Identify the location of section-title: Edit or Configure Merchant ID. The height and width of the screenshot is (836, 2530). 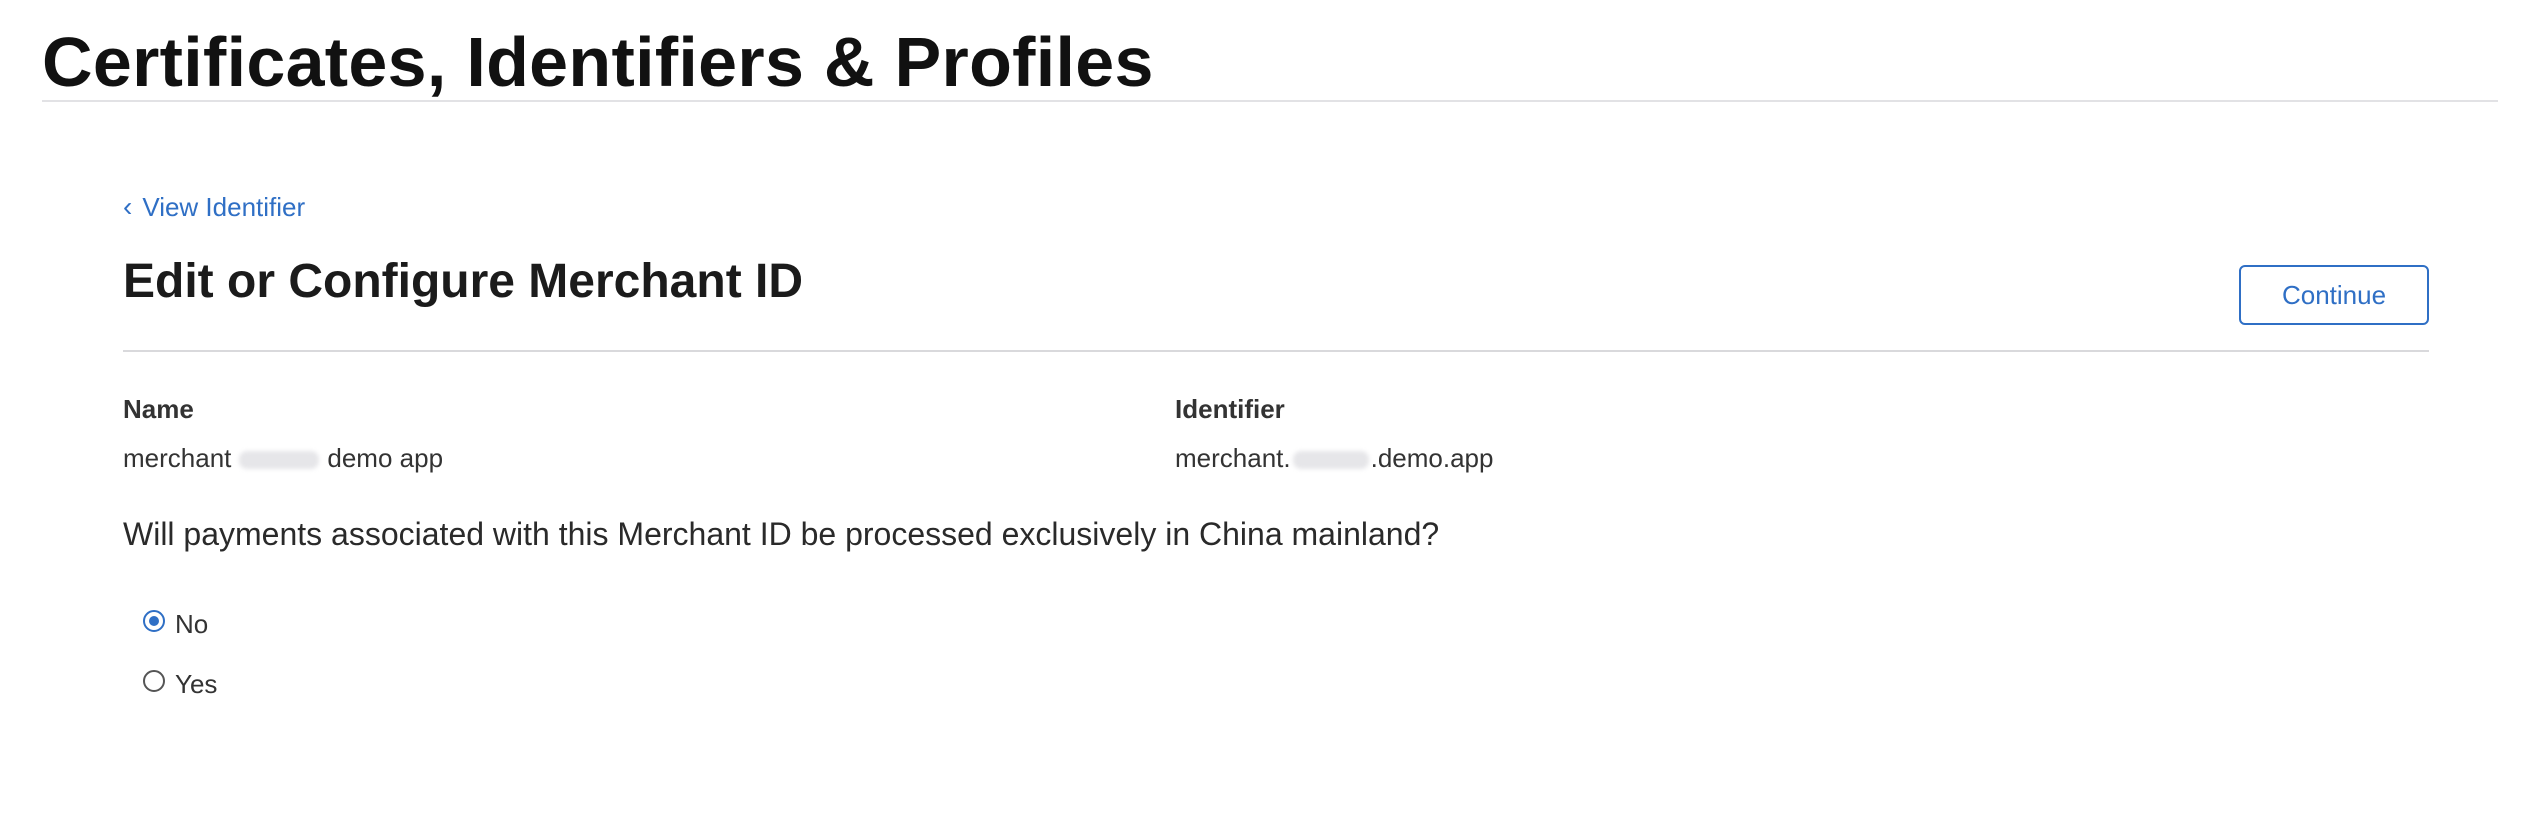
(463, 281).